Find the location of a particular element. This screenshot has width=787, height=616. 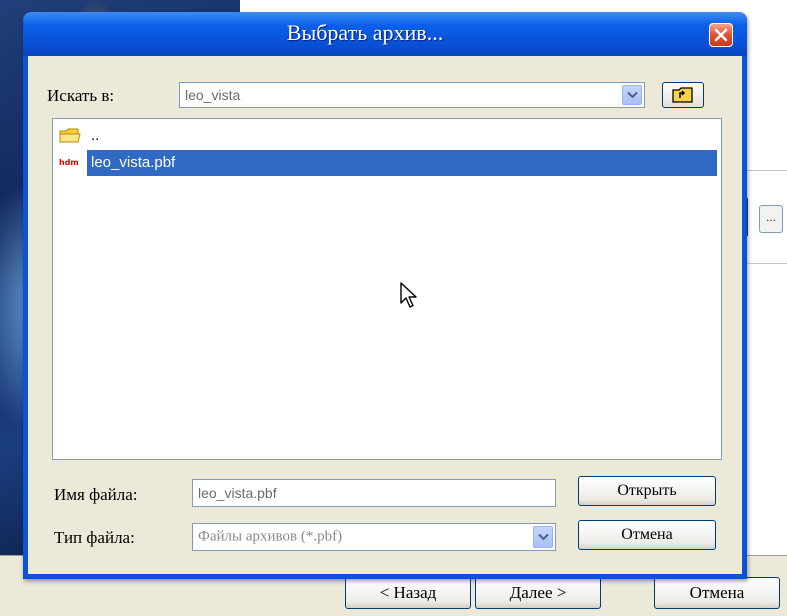

look-in-dropdown-button is located at coordinates (632, 95).